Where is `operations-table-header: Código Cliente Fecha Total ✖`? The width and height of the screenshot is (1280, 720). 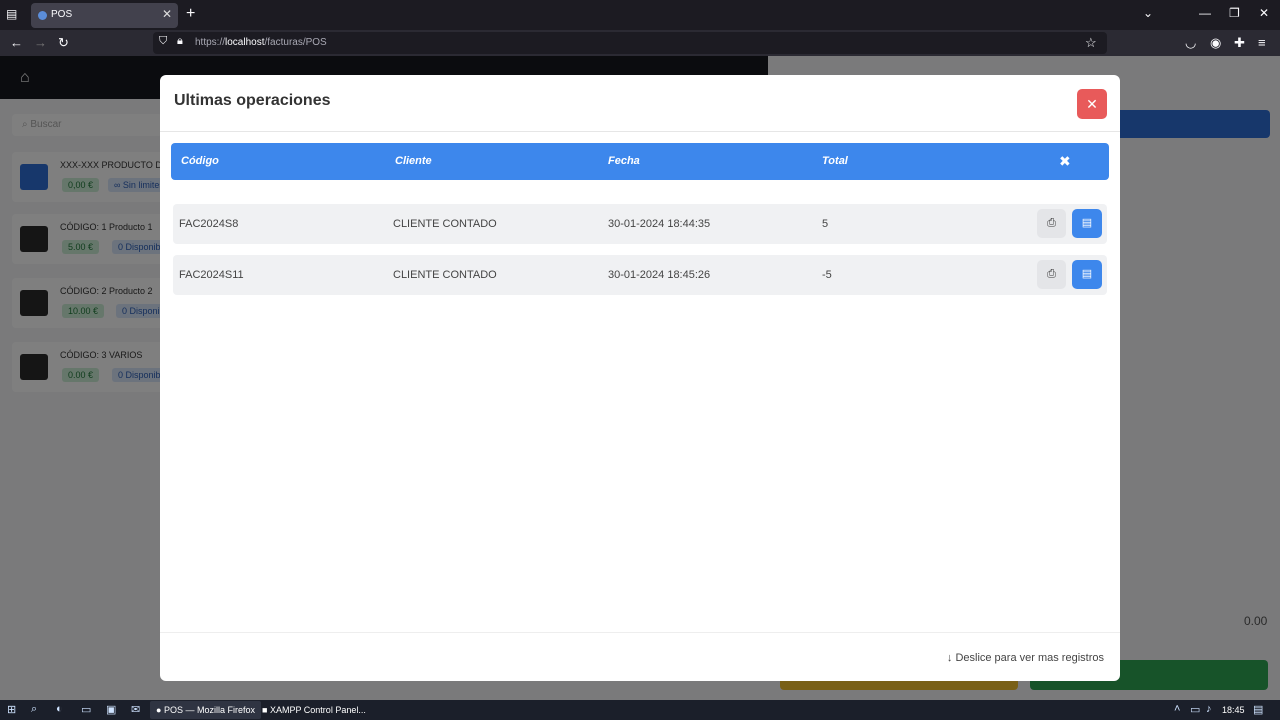 operations-table-header: Código Cliente Fecha Total ✖ is located at coordinates (640, 161).